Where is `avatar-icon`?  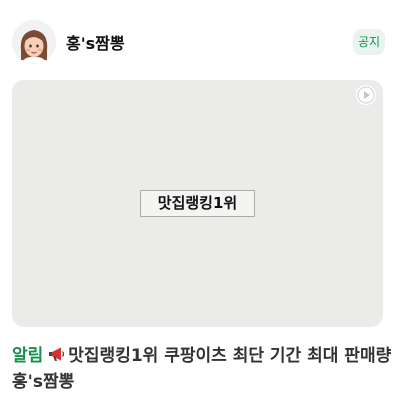 avatar-icon is located at coordinates (34, 42).